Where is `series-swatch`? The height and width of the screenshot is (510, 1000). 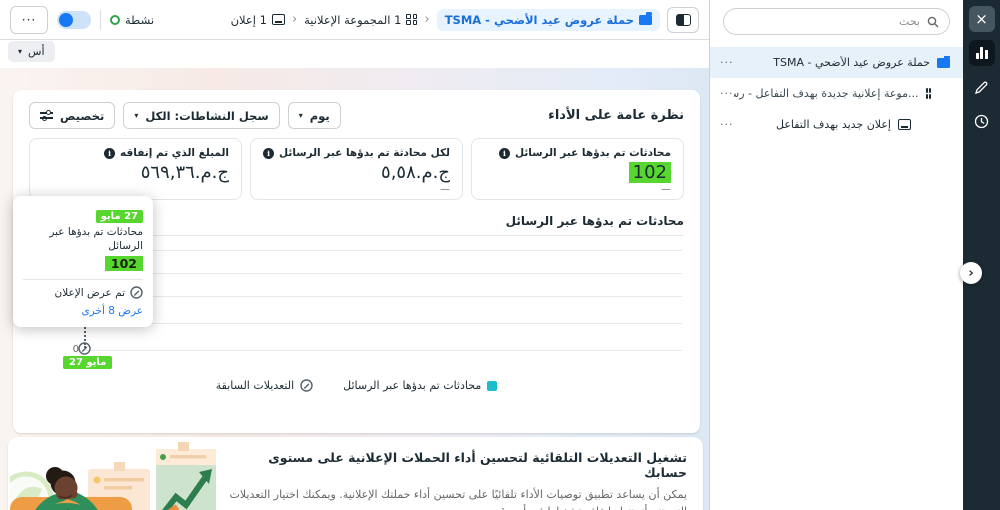
series-swatch is located at coordinates (492, 385).